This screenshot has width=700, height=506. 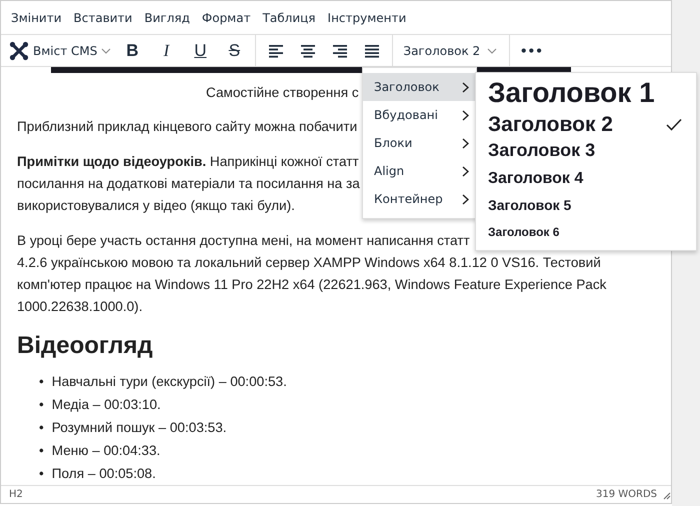 What do you see at coordinates (367, 17) in the screenshot?
I see `menu-item: Інструменти` at bounding box center [367, 17].